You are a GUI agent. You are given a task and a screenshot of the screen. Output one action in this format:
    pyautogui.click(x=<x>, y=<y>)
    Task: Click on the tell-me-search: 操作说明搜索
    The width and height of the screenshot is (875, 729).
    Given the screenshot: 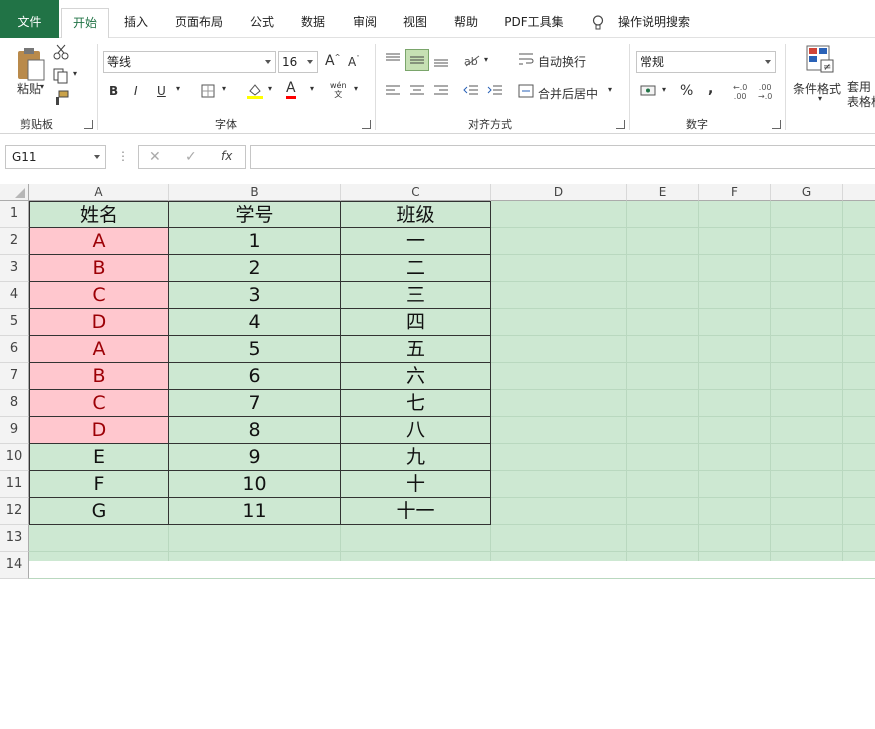 What is the action you would take?
    pyautogui.click(x=654, y=19)
    